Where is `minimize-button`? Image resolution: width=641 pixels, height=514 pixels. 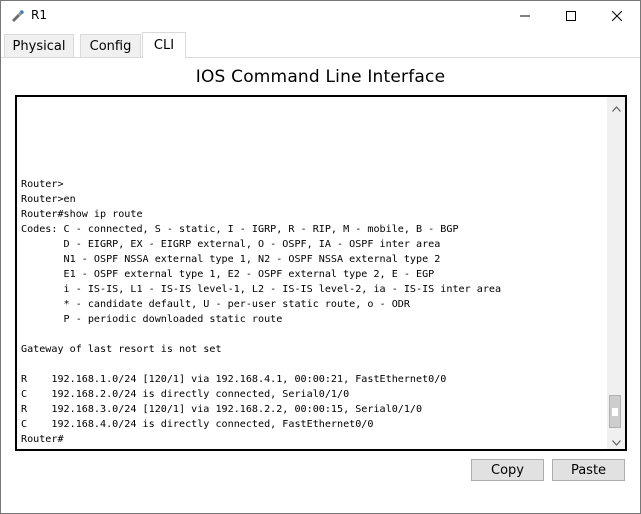 minimize-button is located at coordinates (525, 16).